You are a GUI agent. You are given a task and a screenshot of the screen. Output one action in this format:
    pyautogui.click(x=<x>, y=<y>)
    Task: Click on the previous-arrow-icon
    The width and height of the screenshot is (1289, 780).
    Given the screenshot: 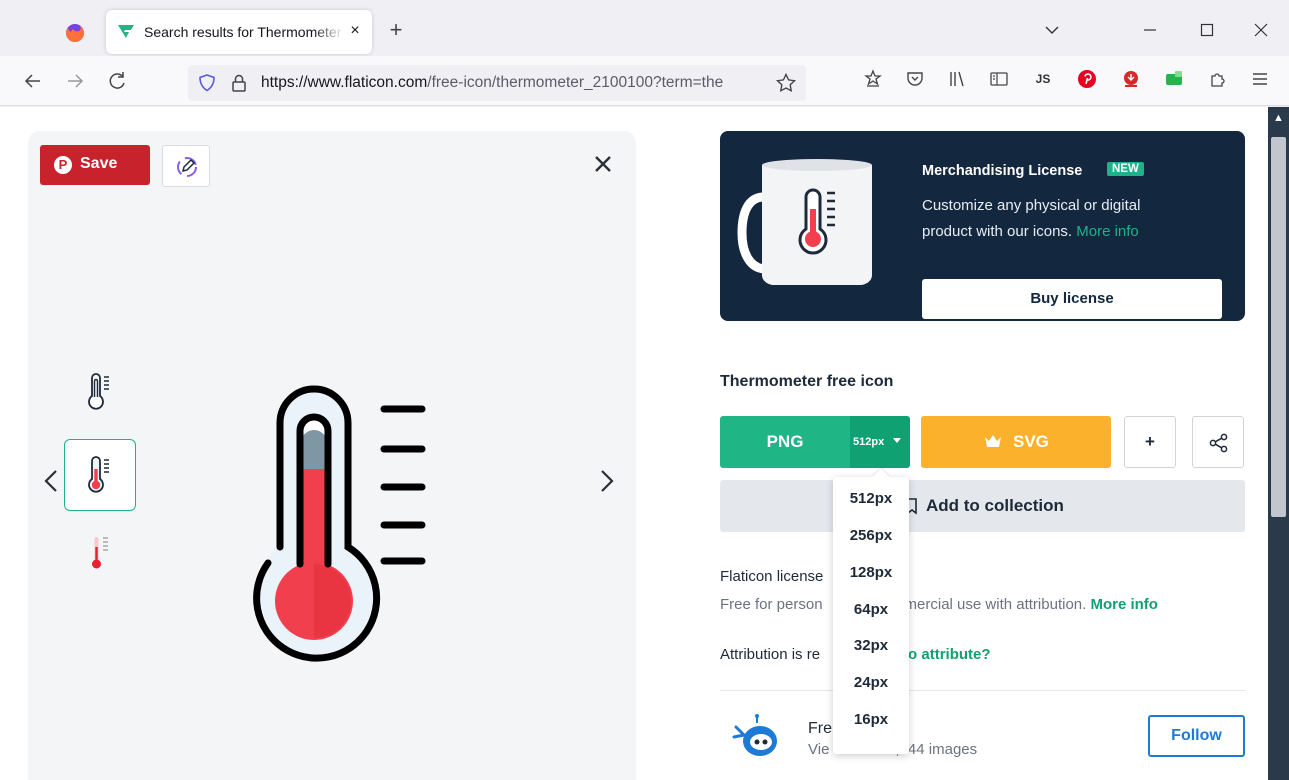 What is the action you would take?
    pyautogui.click(x=52, y=481)
    